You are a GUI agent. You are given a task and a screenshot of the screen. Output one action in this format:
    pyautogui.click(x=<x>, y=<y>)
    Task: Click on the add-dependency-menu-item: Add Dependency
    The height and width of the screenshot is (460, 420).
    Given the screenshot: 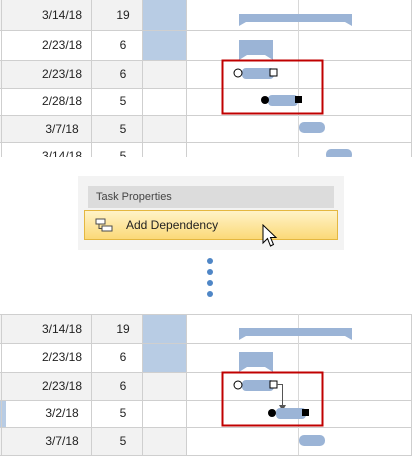 What is the action you would take?
    pyautogui.click(x=211, y=225)
    